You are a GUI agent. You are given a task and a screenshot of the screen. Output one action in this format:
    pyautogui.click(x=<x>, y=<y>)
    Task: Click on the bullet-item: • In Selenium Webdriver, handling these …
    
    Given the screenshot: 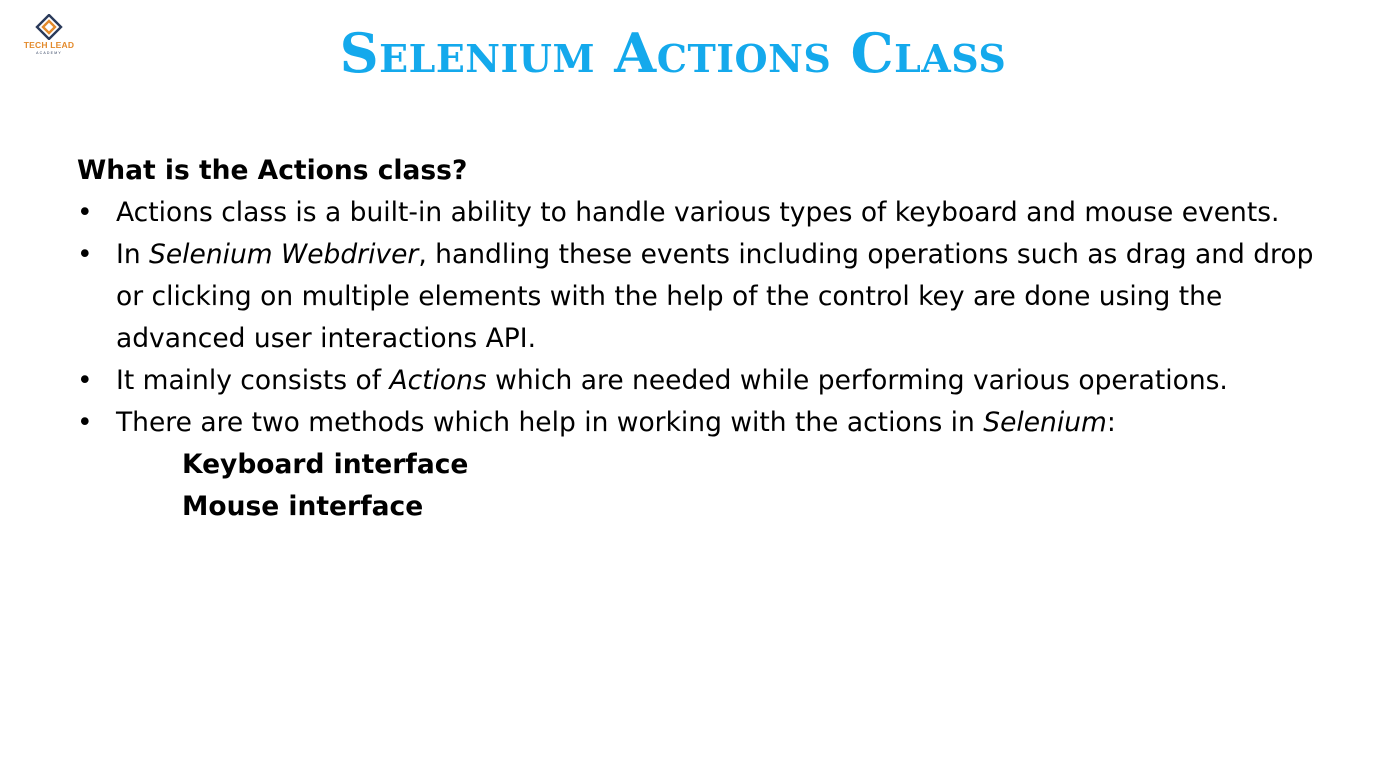 What is the action you would take?
    pyautogui.click(x=707, y=297)
    